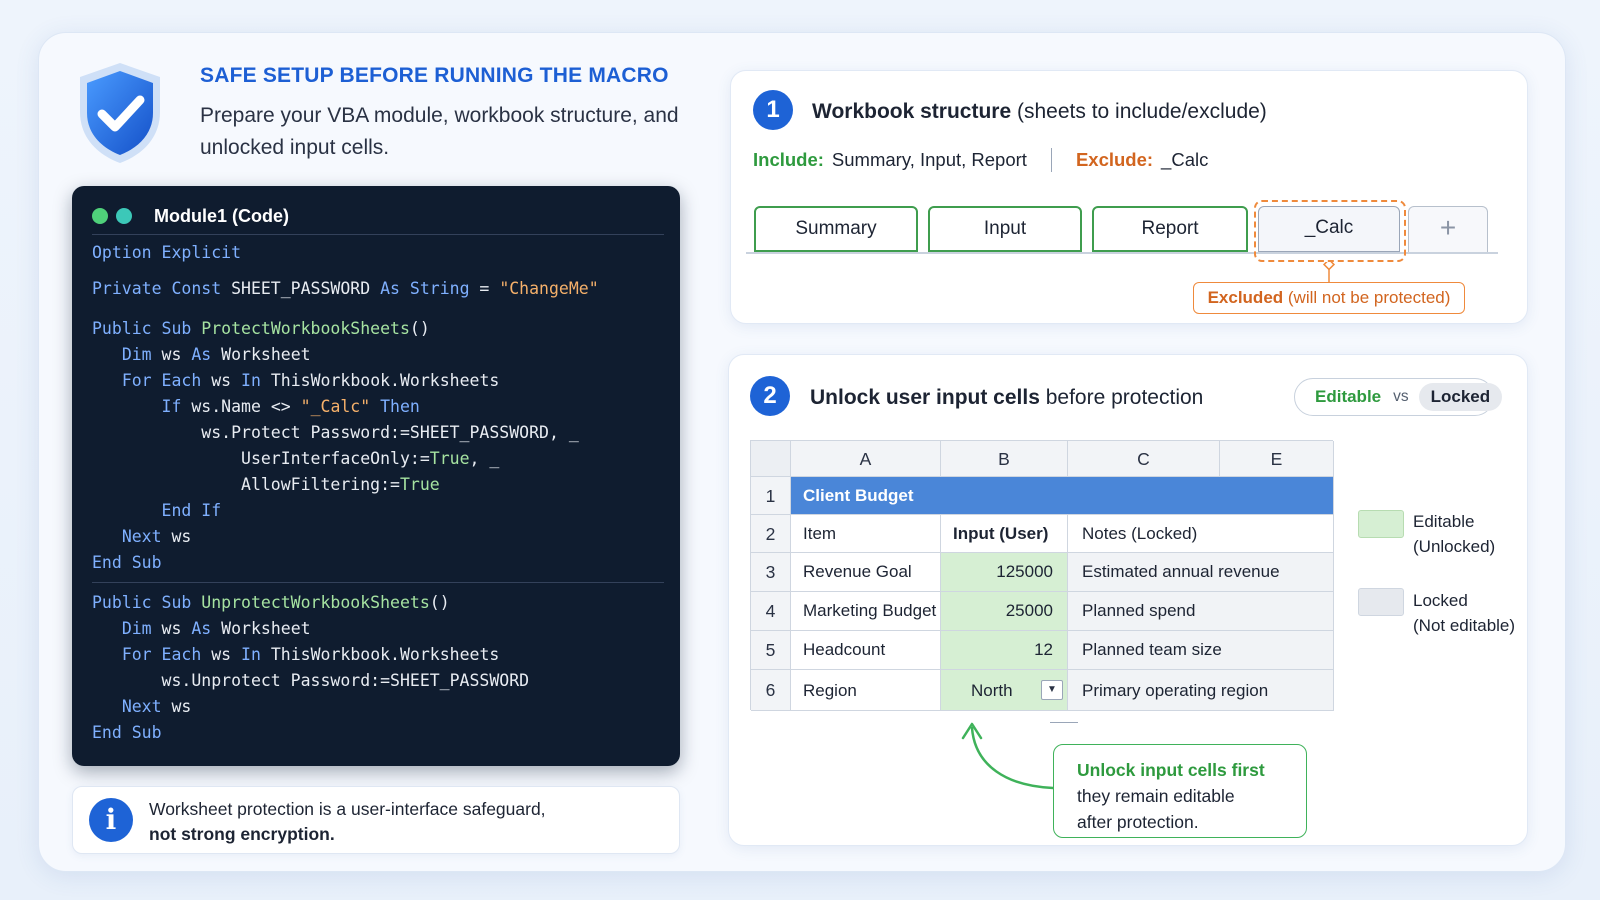 This screenshot has height=900, width=1600. I want to click on row-header: 6, so click(771, 690).